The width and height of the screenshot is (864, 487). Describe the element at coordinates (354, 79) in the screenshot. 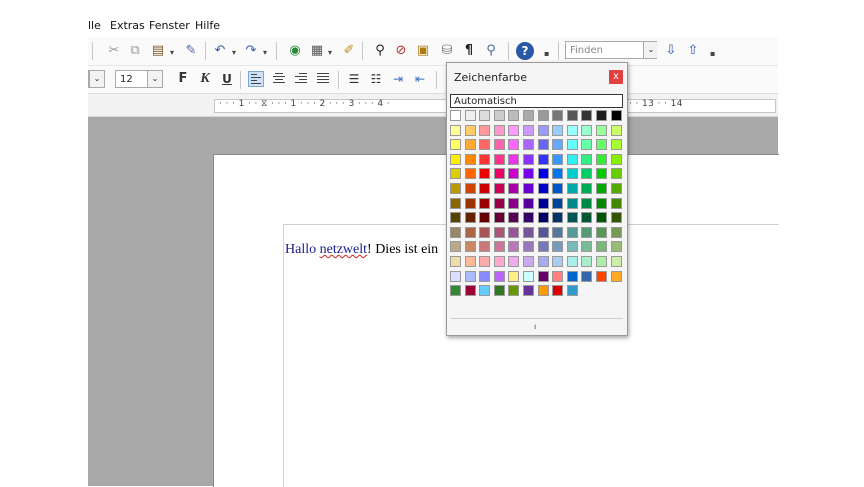

I see `numbered-list-icon: ☰` at that location.